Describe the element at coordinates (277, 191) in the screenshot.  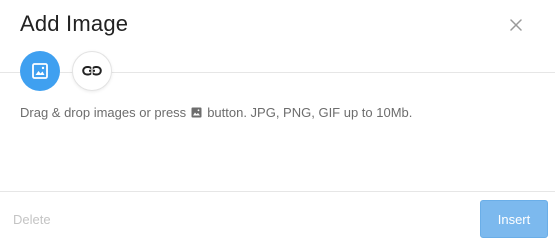
I see `footer-divider` at that location.